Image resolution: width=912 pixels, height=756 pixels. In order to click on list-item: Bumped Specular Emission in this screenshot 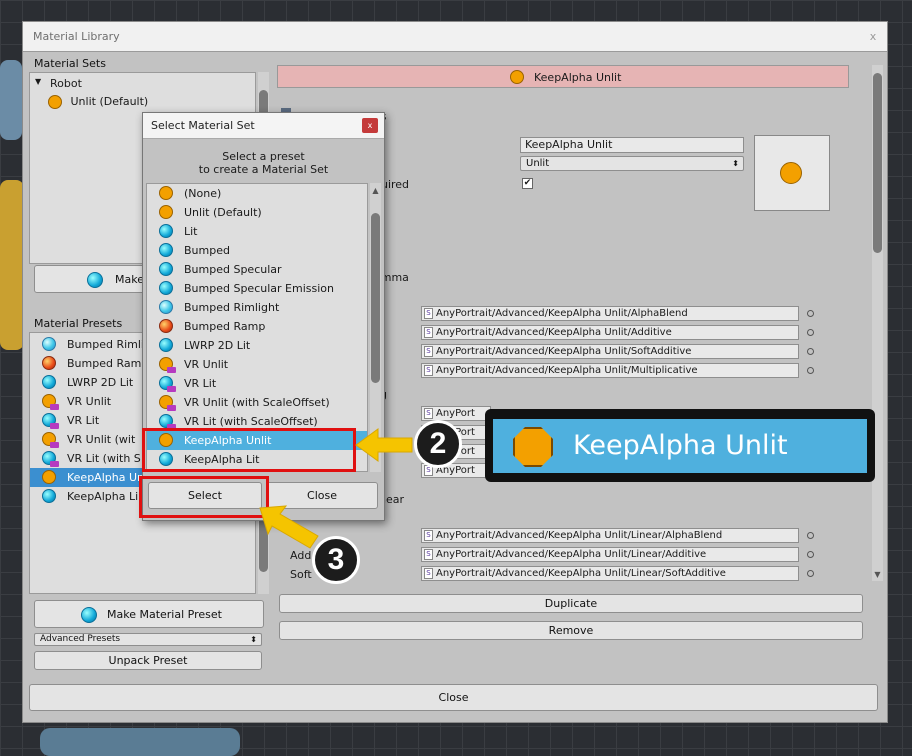, I will do `click(257, 288)`.